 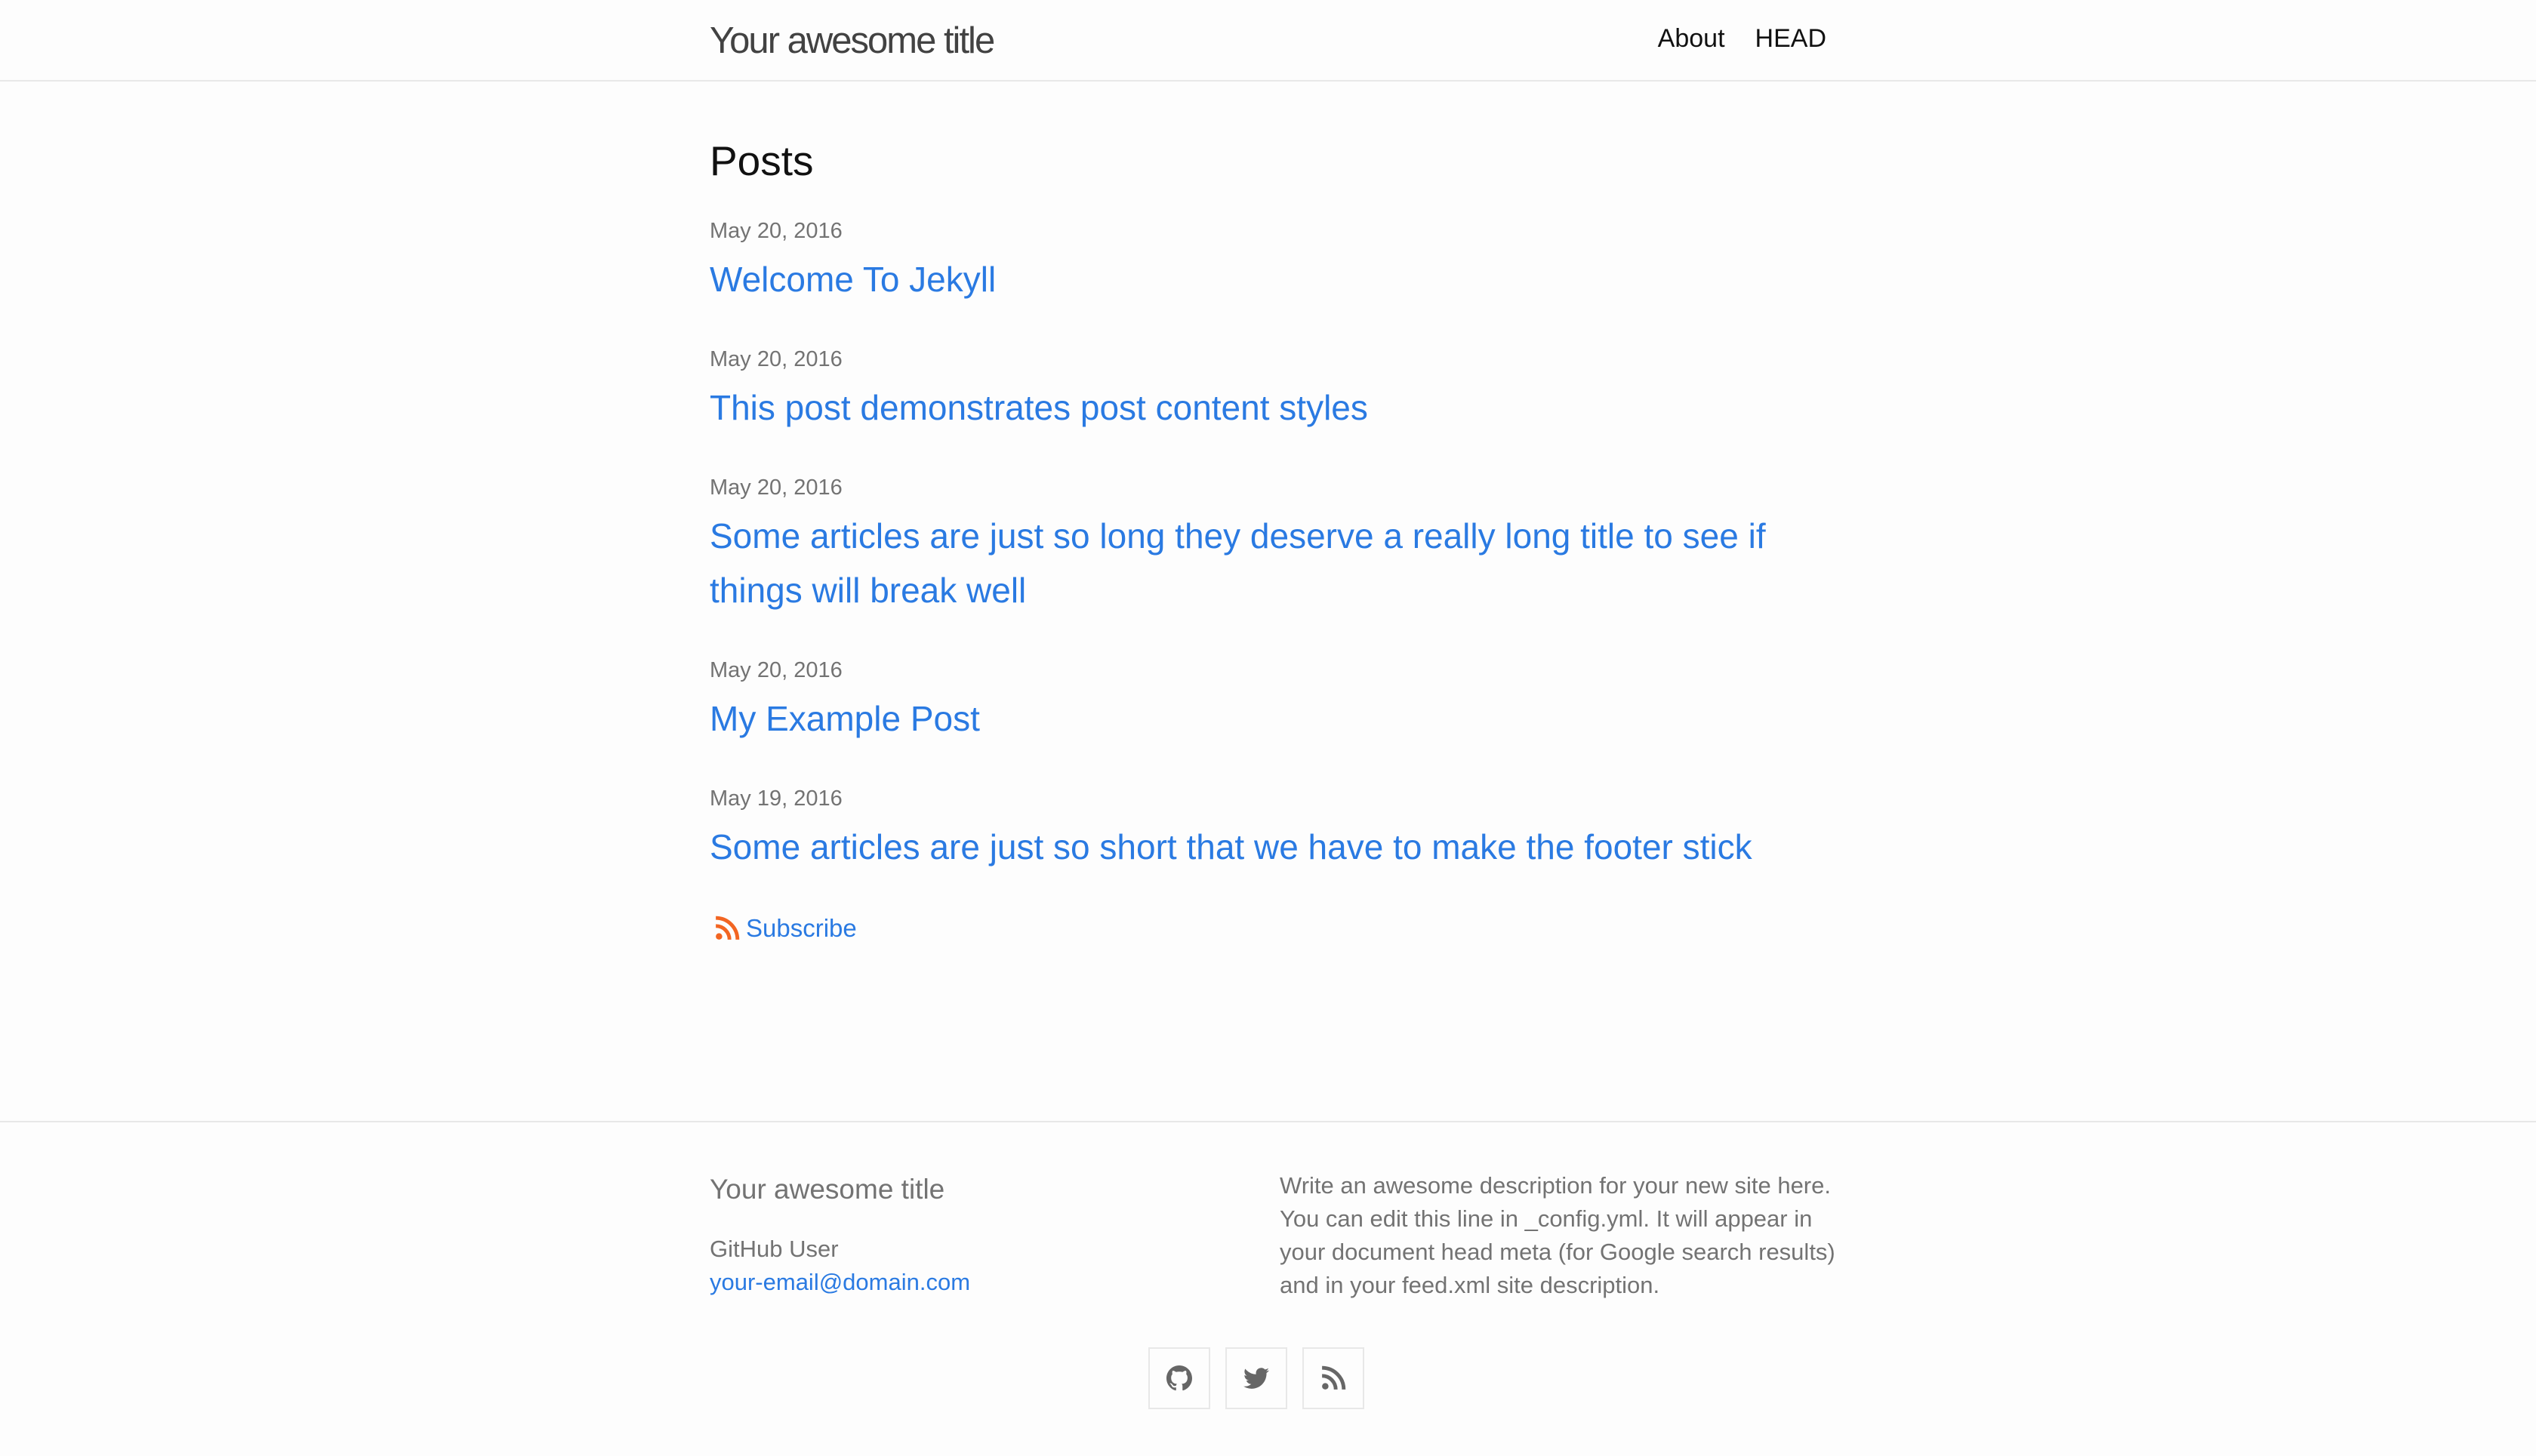 What do you see at coordinates (1268, 41) in the screenshot?
I see `site-header: Your awesome title About HEAD` at bounding box center [1268, 41].